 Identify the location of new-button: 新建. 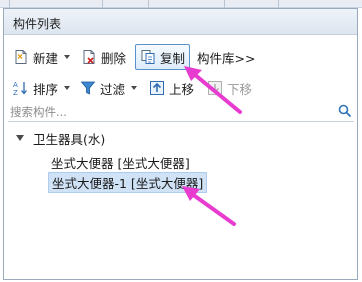
(41, 57).